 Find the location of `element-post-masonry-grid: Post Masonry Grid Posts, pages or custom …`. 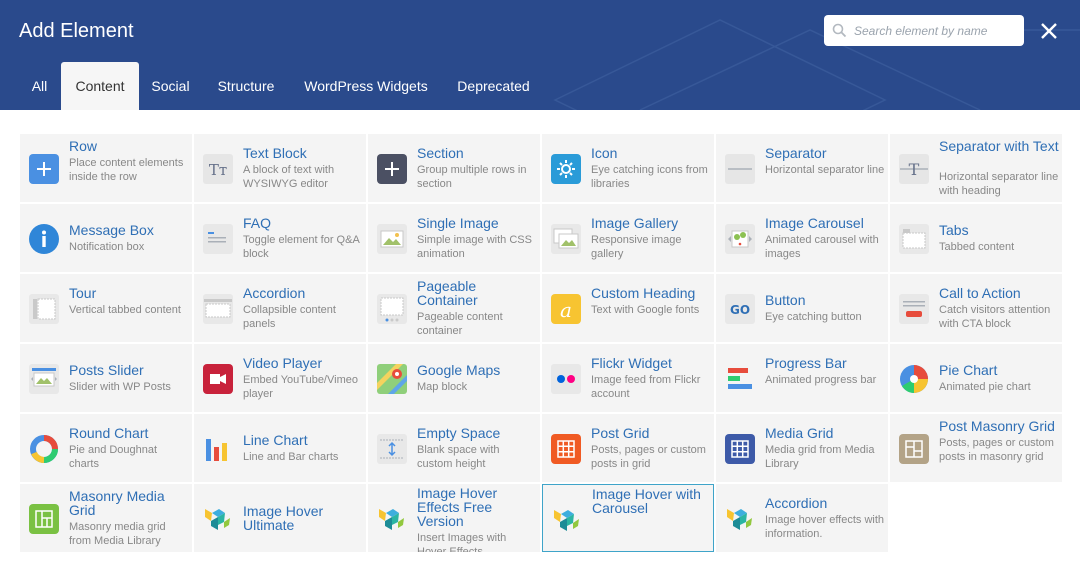

element-post-masonry-grid: Post Masonry Grid Posts, pages or custom … is located at coordinates (976, 448).